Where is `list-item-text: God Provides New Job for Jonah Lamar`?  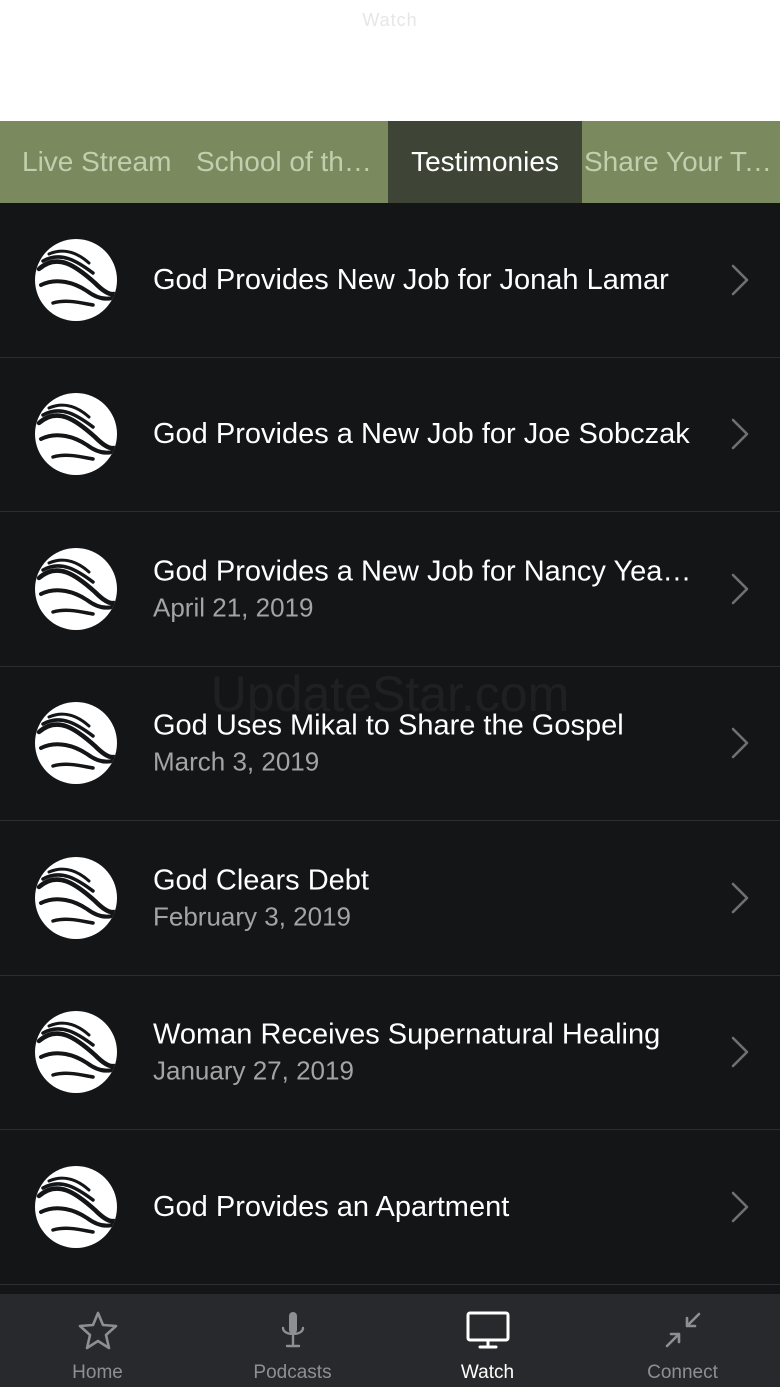
list-item-text: God Provides New Job for Jonah Lamar is located at coordinates (427, 280).